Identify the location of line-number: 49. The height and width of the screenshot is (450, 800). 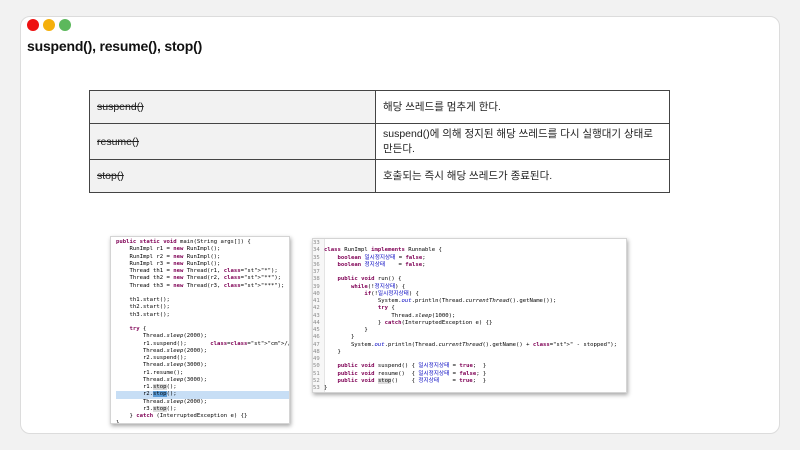
(316, 359).